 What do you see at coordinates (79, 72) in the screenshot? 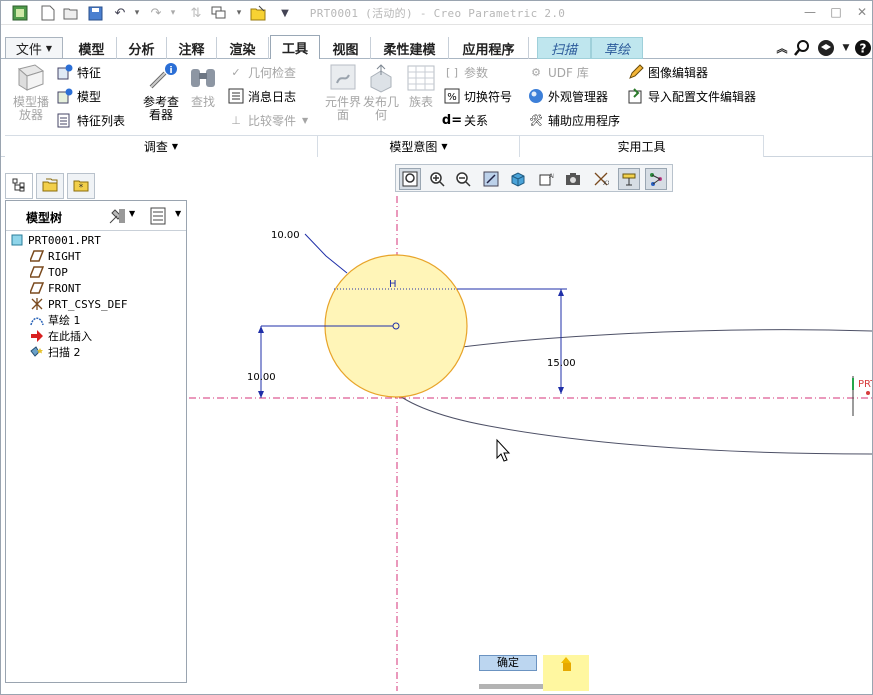
I see `feature-button: 特征` at bounding box center [79, 72].